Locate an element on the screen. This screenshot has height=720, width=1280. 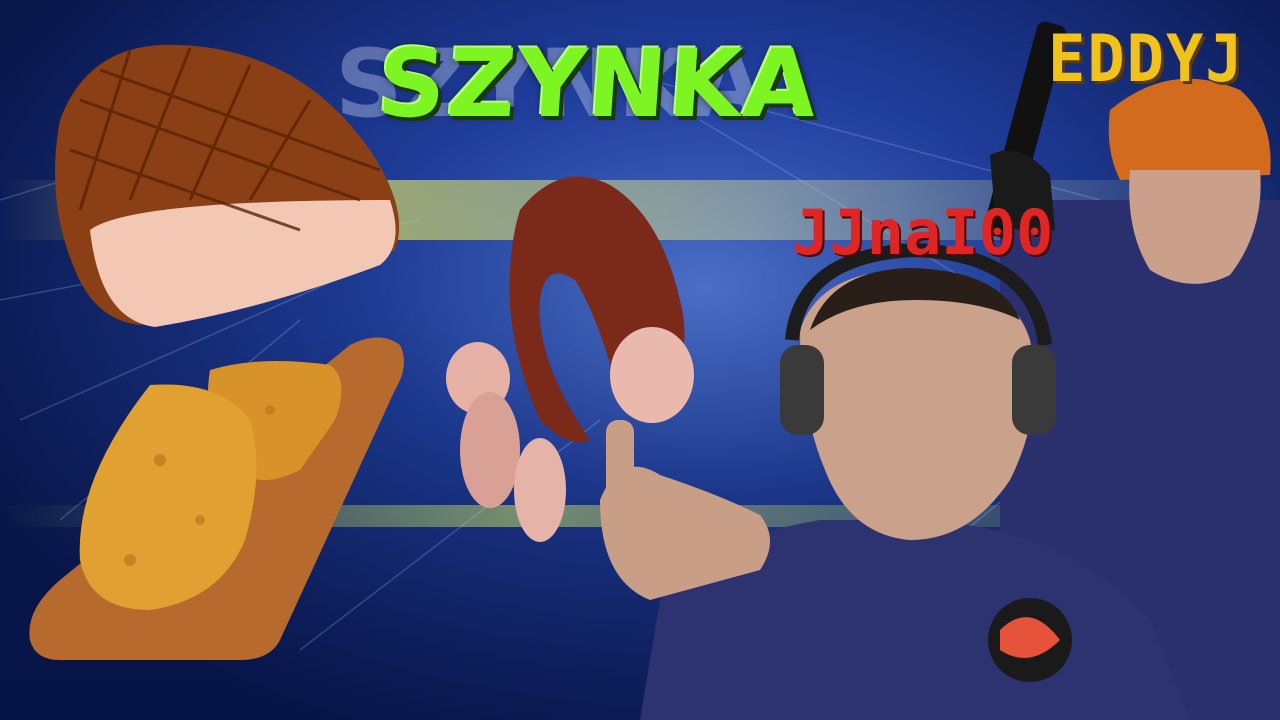
label-center-right: JJnaI00 is located at coordinates (923, 232).